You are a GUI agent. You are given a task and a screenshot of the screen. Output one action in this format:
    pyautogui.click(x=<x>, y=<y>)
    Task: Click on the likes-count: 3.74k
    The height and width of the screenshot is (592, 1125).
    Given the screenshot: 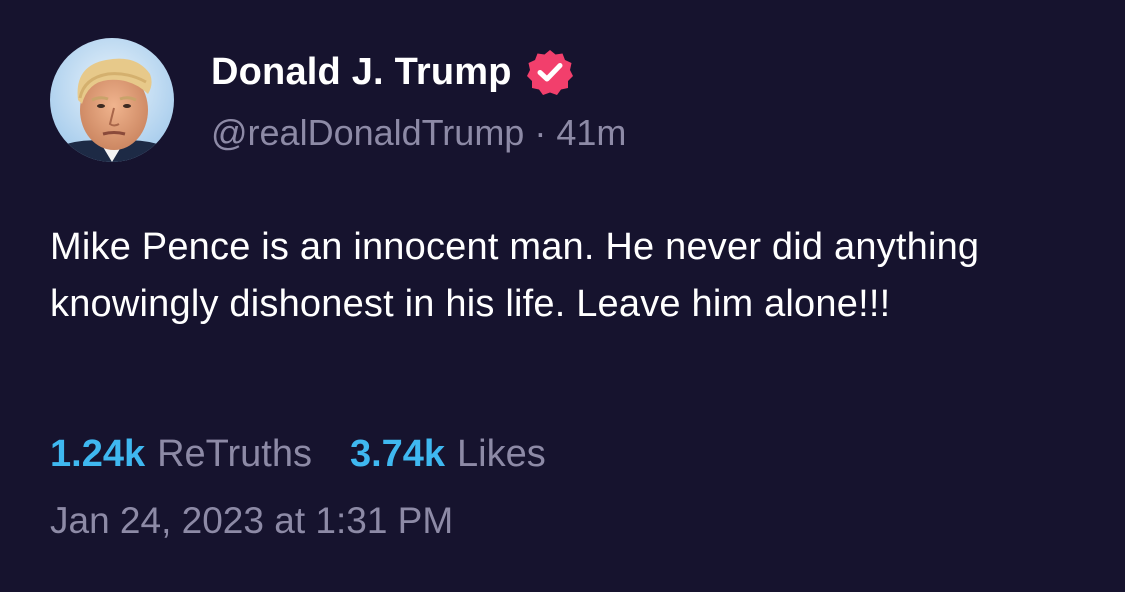 What is the action you would take?
    pyautogui.click(x=397, y=454)
    